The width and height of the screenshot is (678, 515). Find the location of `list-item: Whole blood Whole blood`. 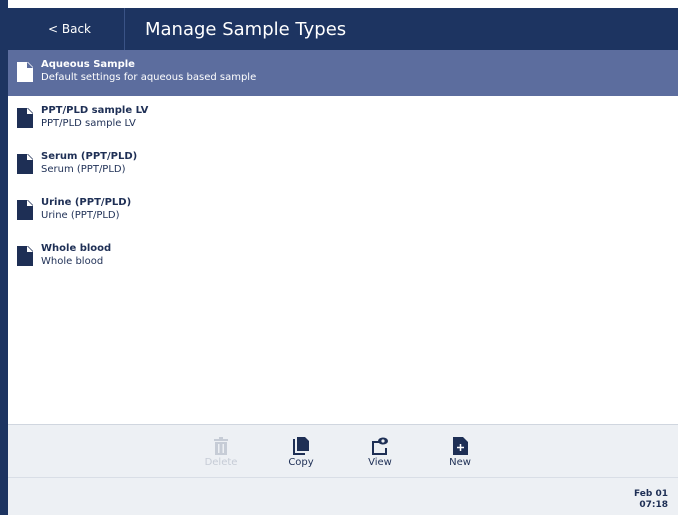

list-item: Whole blood Whole blood is located at coordinates (343, 257).